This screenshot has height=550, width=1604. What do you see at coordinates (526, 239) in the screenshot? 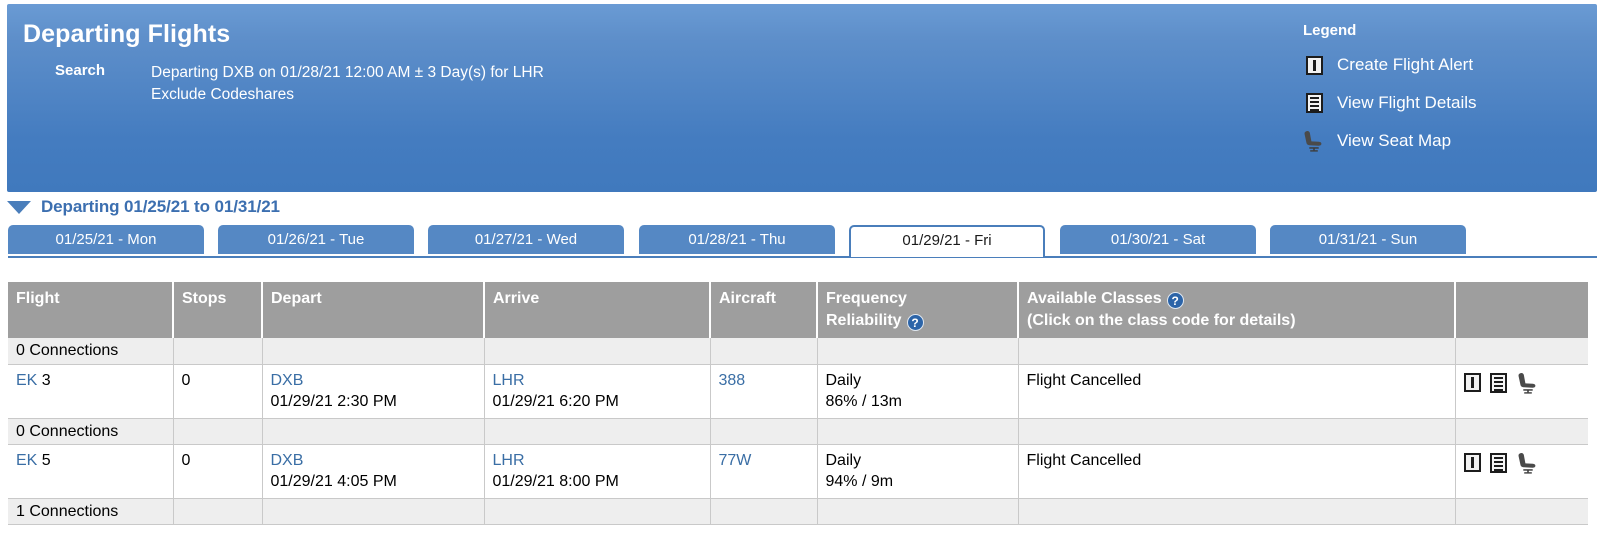
I see `tab-2021-01-27: 01/27/21 - Wed` at bounding box center [526, 239].